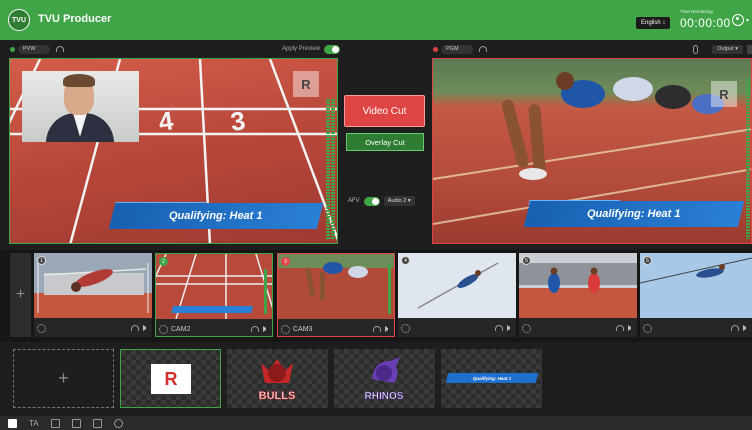 The width and height of the screenshot is (752, 430). What do you see at coordinates (214, 295) in the screenshot?
I see `camera-tile-2: 2 CAM2` at bounding box center [214, 295].